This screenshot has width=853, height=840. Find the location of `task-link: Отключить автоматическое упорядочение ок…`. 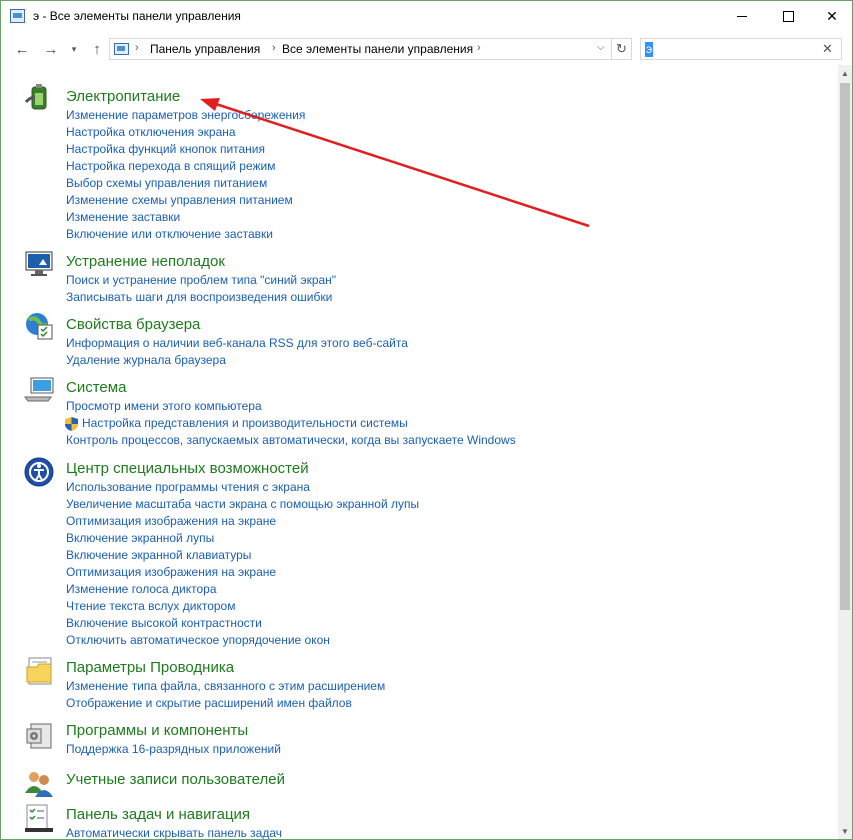

task-link: Отключить автоматическое упорядочение ок… is located at coordinates (198, 640).